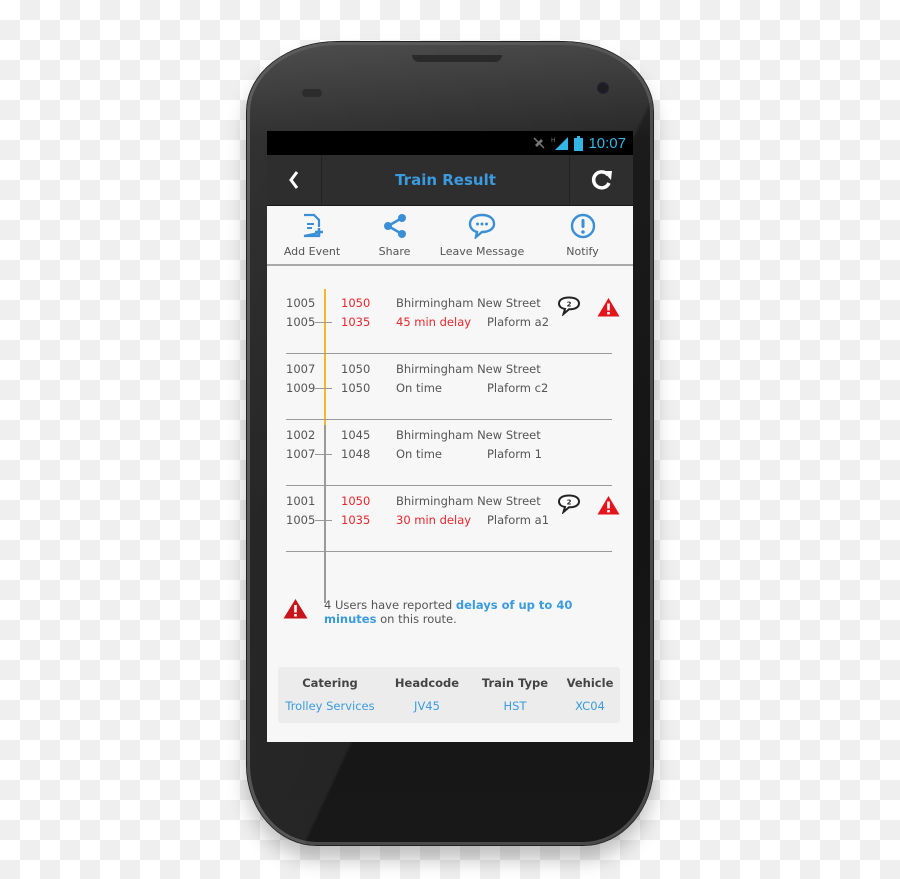  I want to click on info-header: Vehicle, so click(590, 683).